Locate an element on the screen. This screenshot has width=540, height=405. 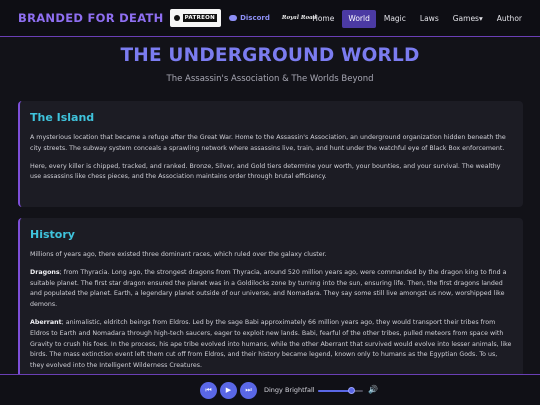
nav-world: World is located at coordinates (359, 18).